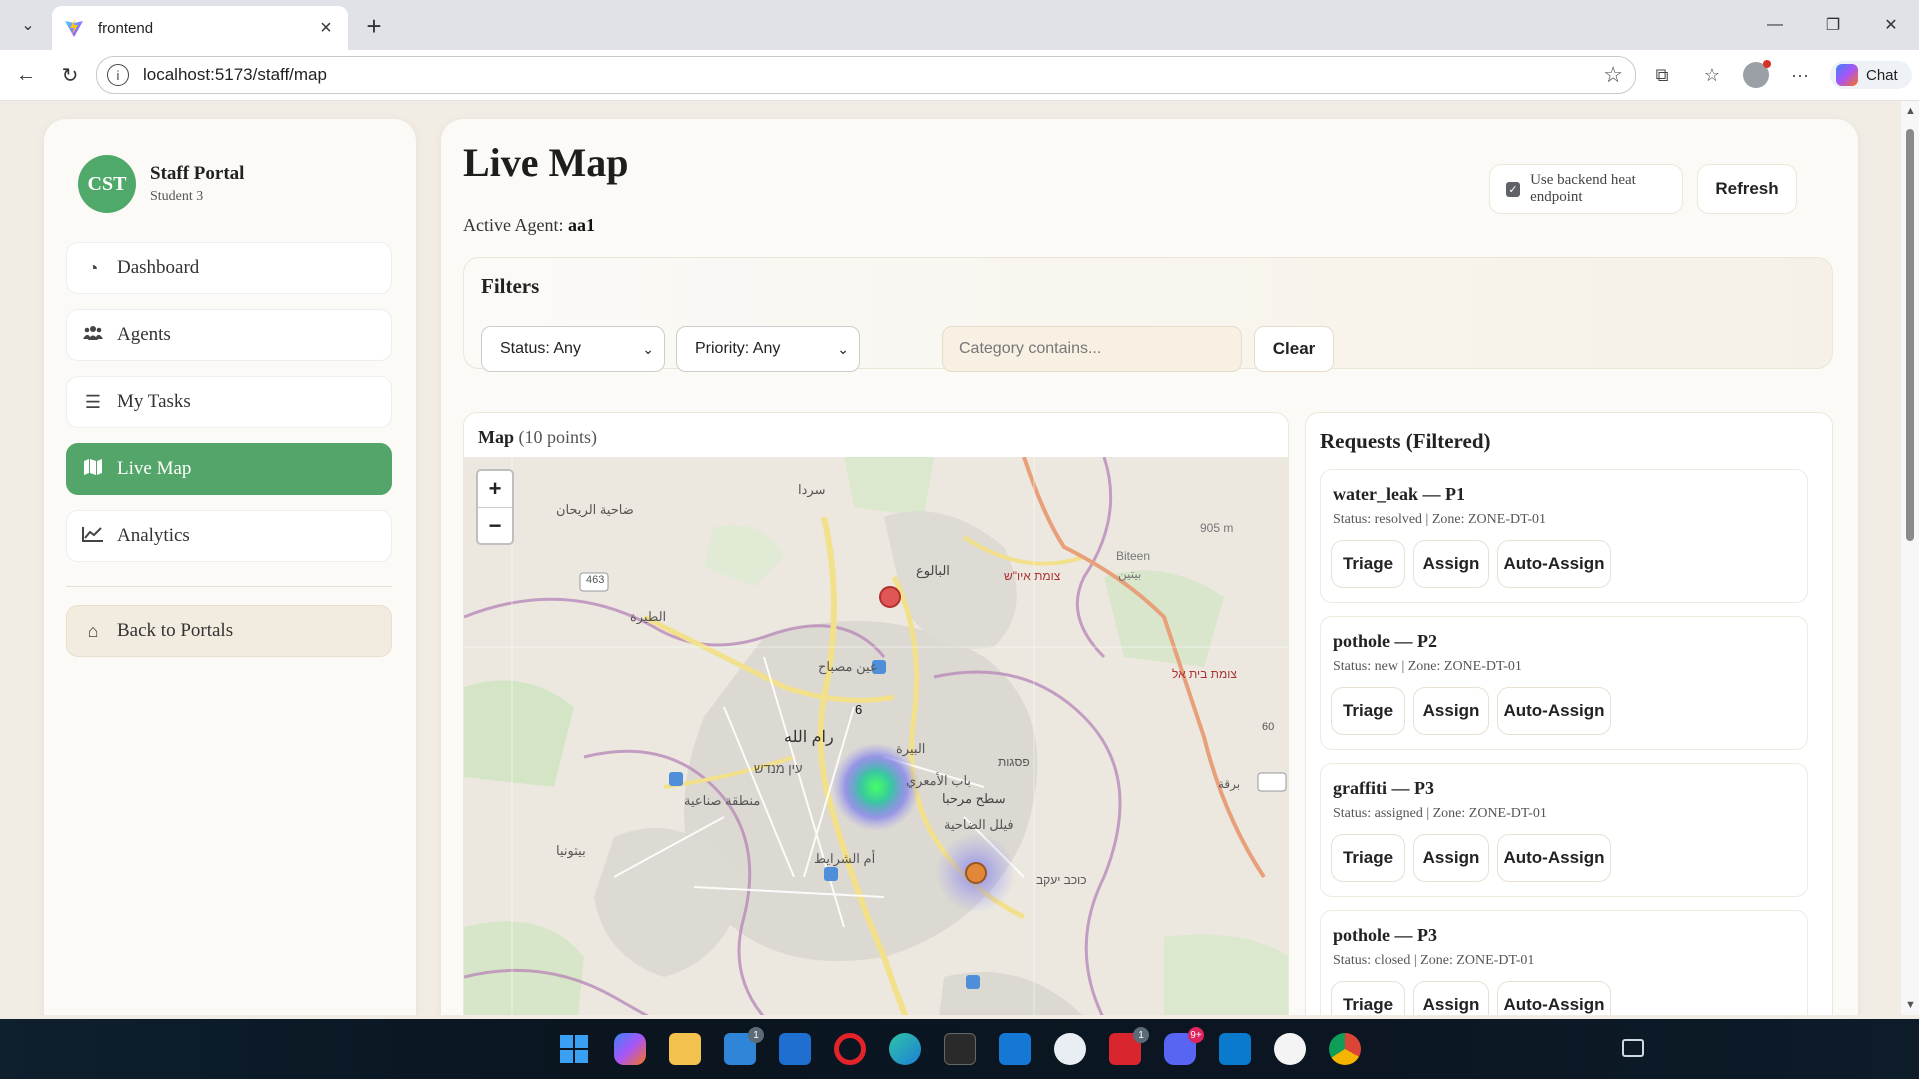 This screenshot has height=1079, width=1919. I want to click on map-label: برقة, so click(1229, 784).